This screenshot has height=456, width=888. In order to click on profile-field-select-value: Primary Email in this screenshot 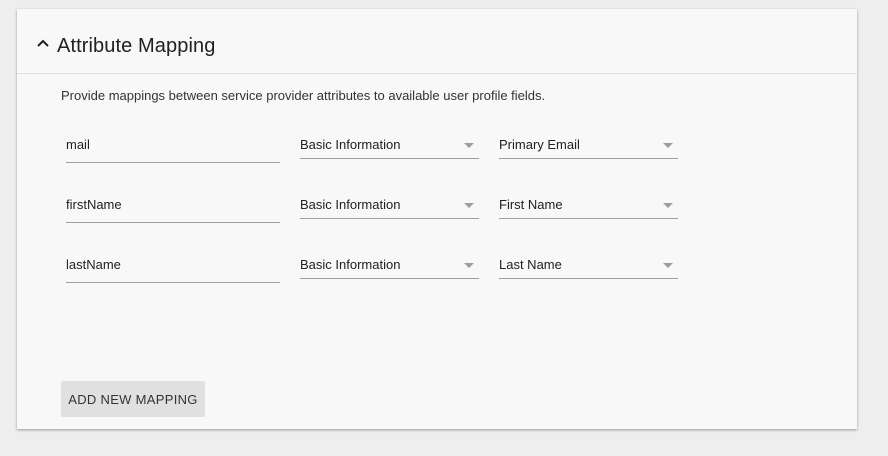, I will do `click(539, 144)`.